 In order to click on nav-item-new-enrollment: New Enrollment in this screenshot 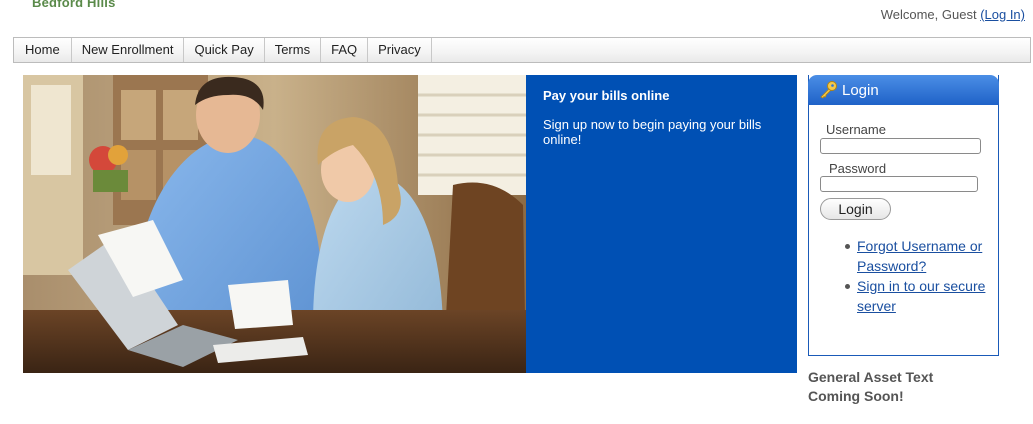, I will do `click(128, 50)`.